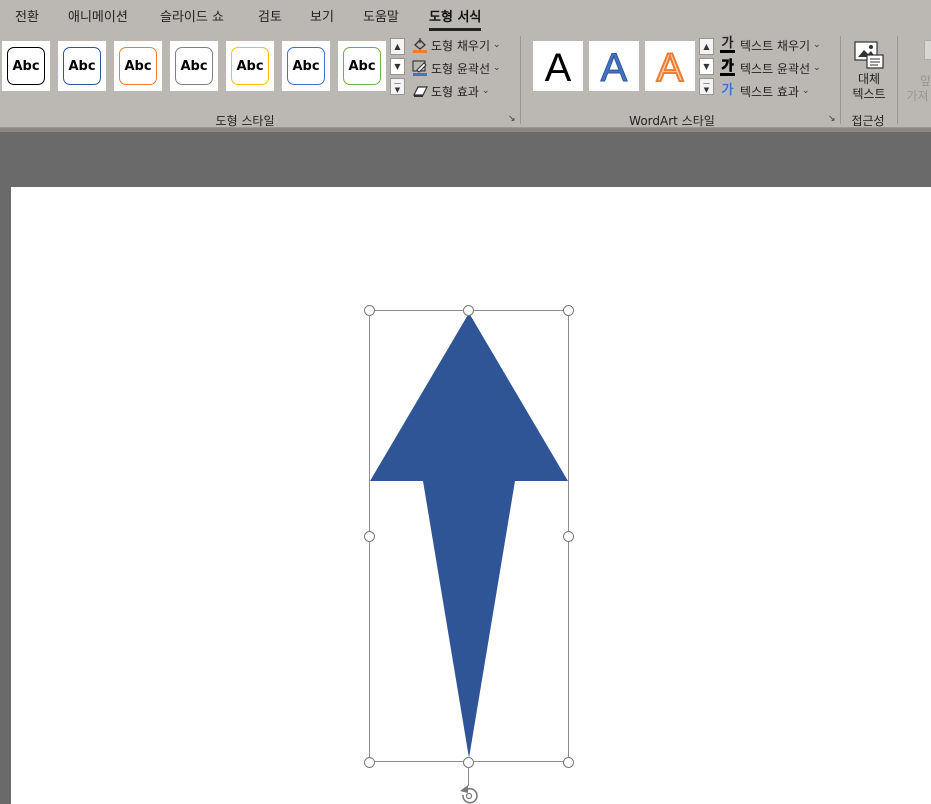 The height and width of the screenshot is (804, 931). I want to click on selection-box, so click(469, 536).